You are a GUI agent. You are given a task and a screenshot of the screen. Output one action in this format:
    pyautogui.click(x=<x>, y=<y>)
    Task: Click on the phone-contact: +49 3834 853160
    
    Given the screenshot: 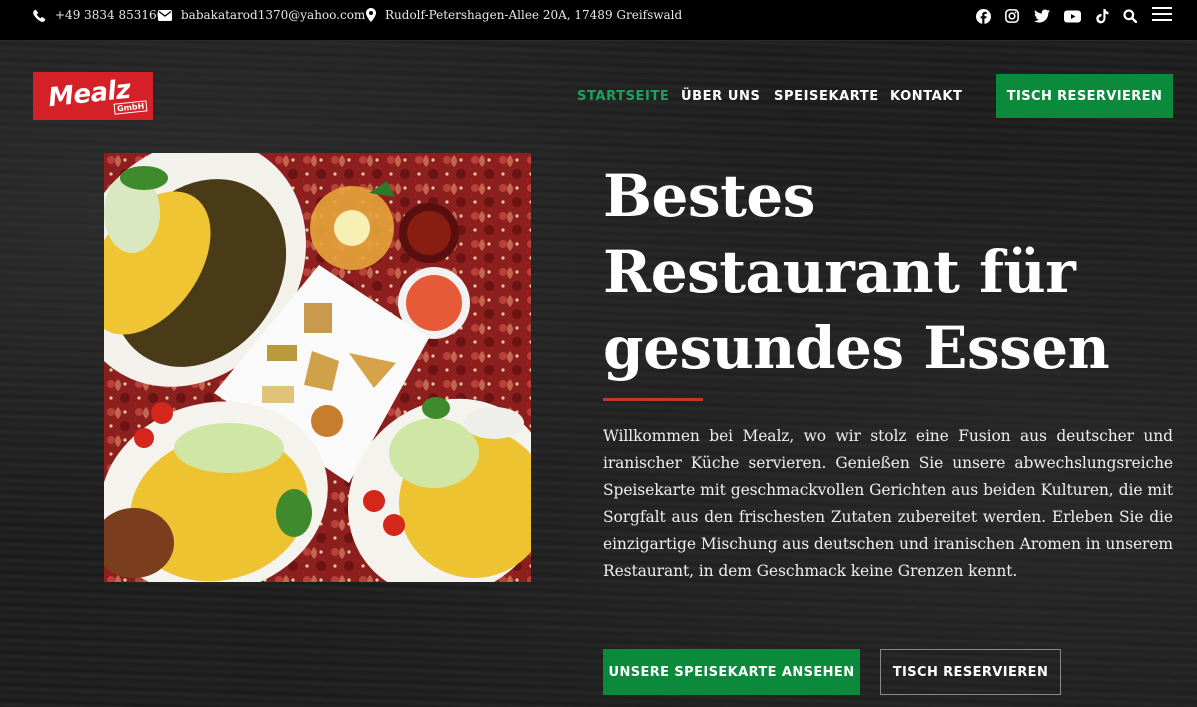 What is the action you would take?
    pyautogui.click(x=98, y=15)
    